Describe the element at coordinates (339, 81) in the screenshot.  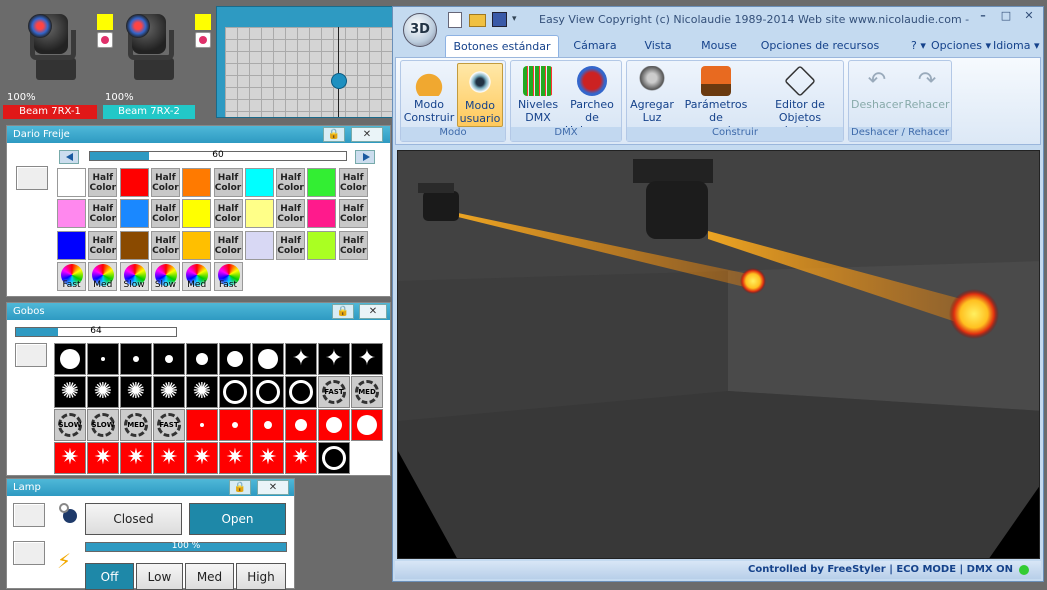
I see `pan-tilt-handle` at that location.